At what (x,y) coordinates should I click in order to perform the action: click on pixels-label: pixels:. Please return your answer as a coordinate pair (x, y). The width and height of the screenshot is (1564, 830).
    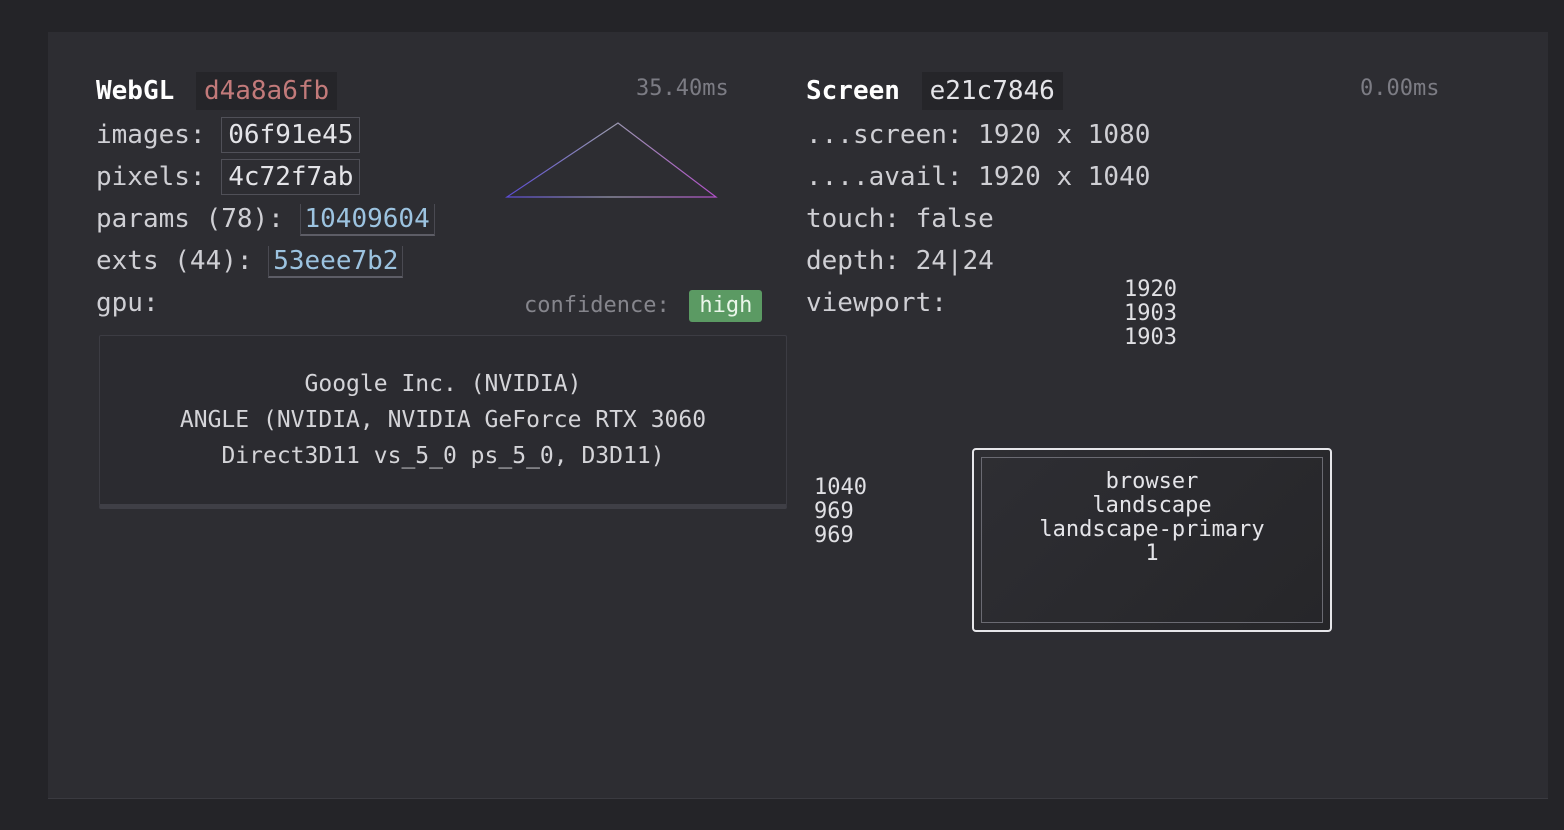
    Looking at the image, I should click on (151, 177).